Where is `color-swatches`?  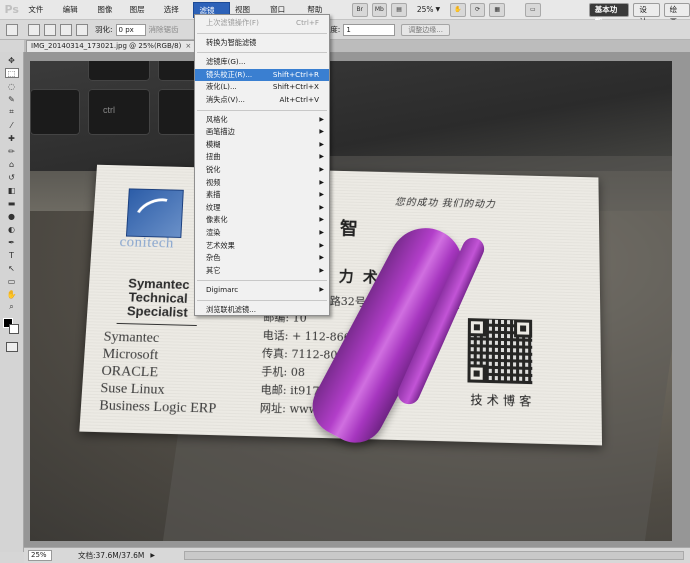 color-swatches is located at coordinates (12, 327).